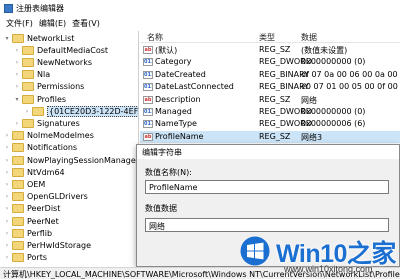 The height and width of the screenshot is (279, 400). Describe the element at coordinates (267, 37) in the screenshot. I see `column-header-type: 类型` at that location.